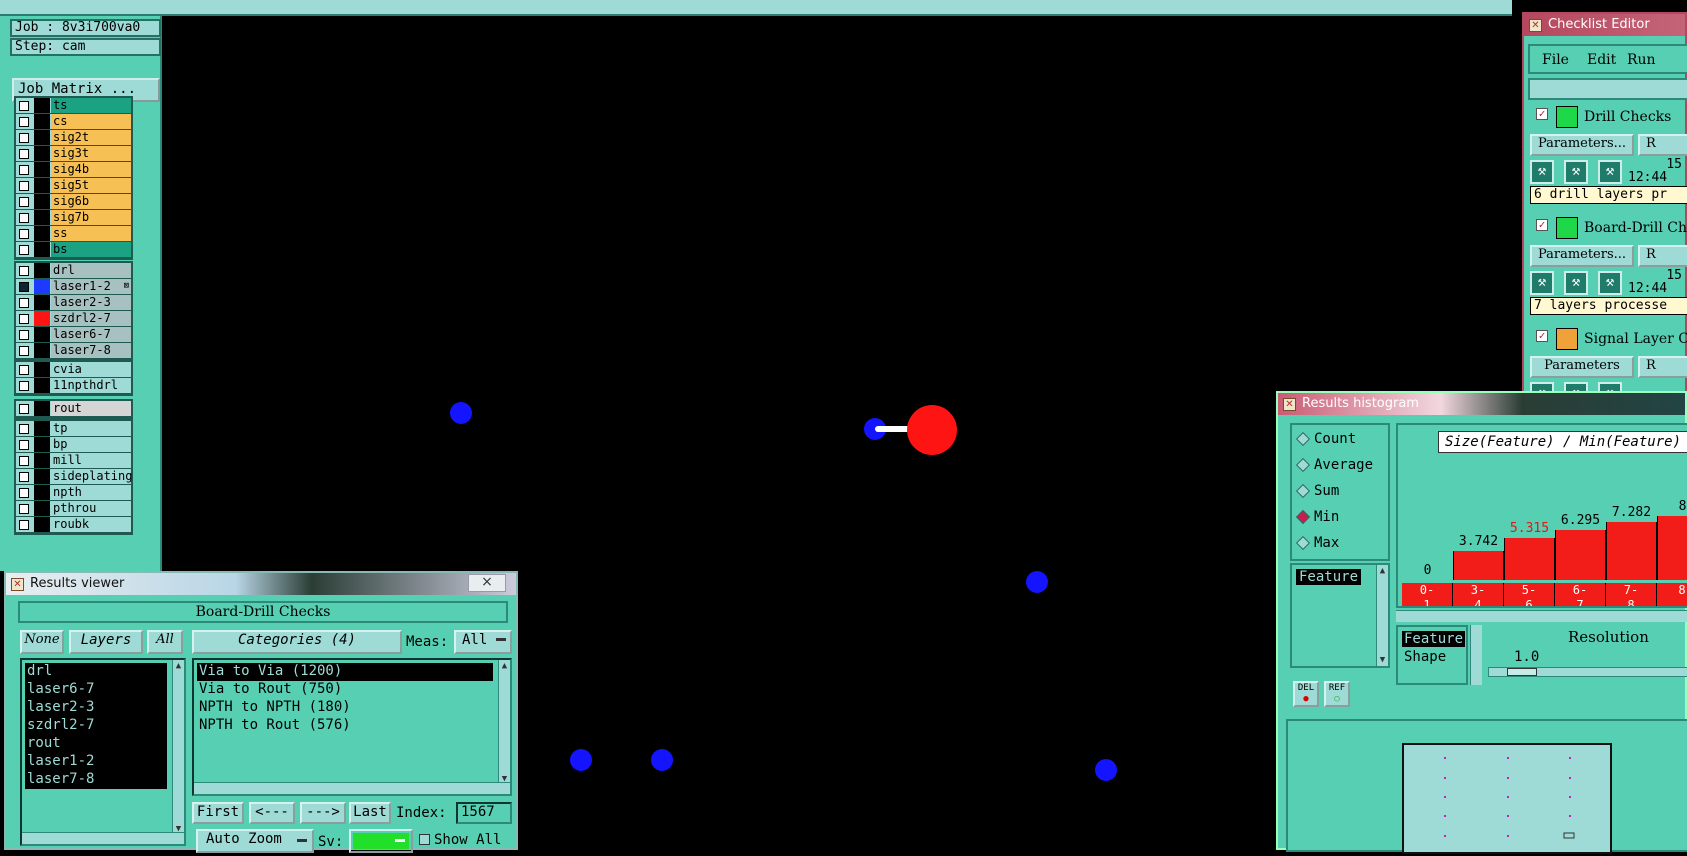 The image size is (1687, 856). Describe the element at coordinates (91, 302) in the screenshot. I see `layer-name: laser2-3` at that location.